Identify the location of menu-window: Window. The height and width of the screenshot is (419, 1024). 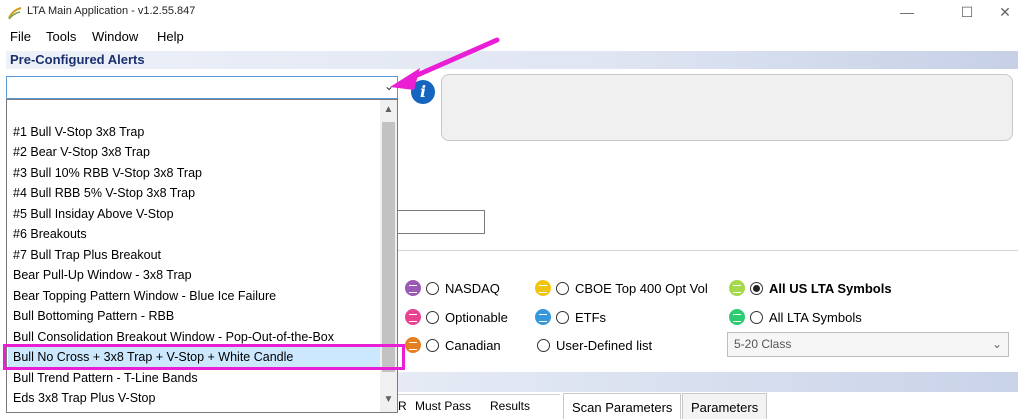
(115, 36).